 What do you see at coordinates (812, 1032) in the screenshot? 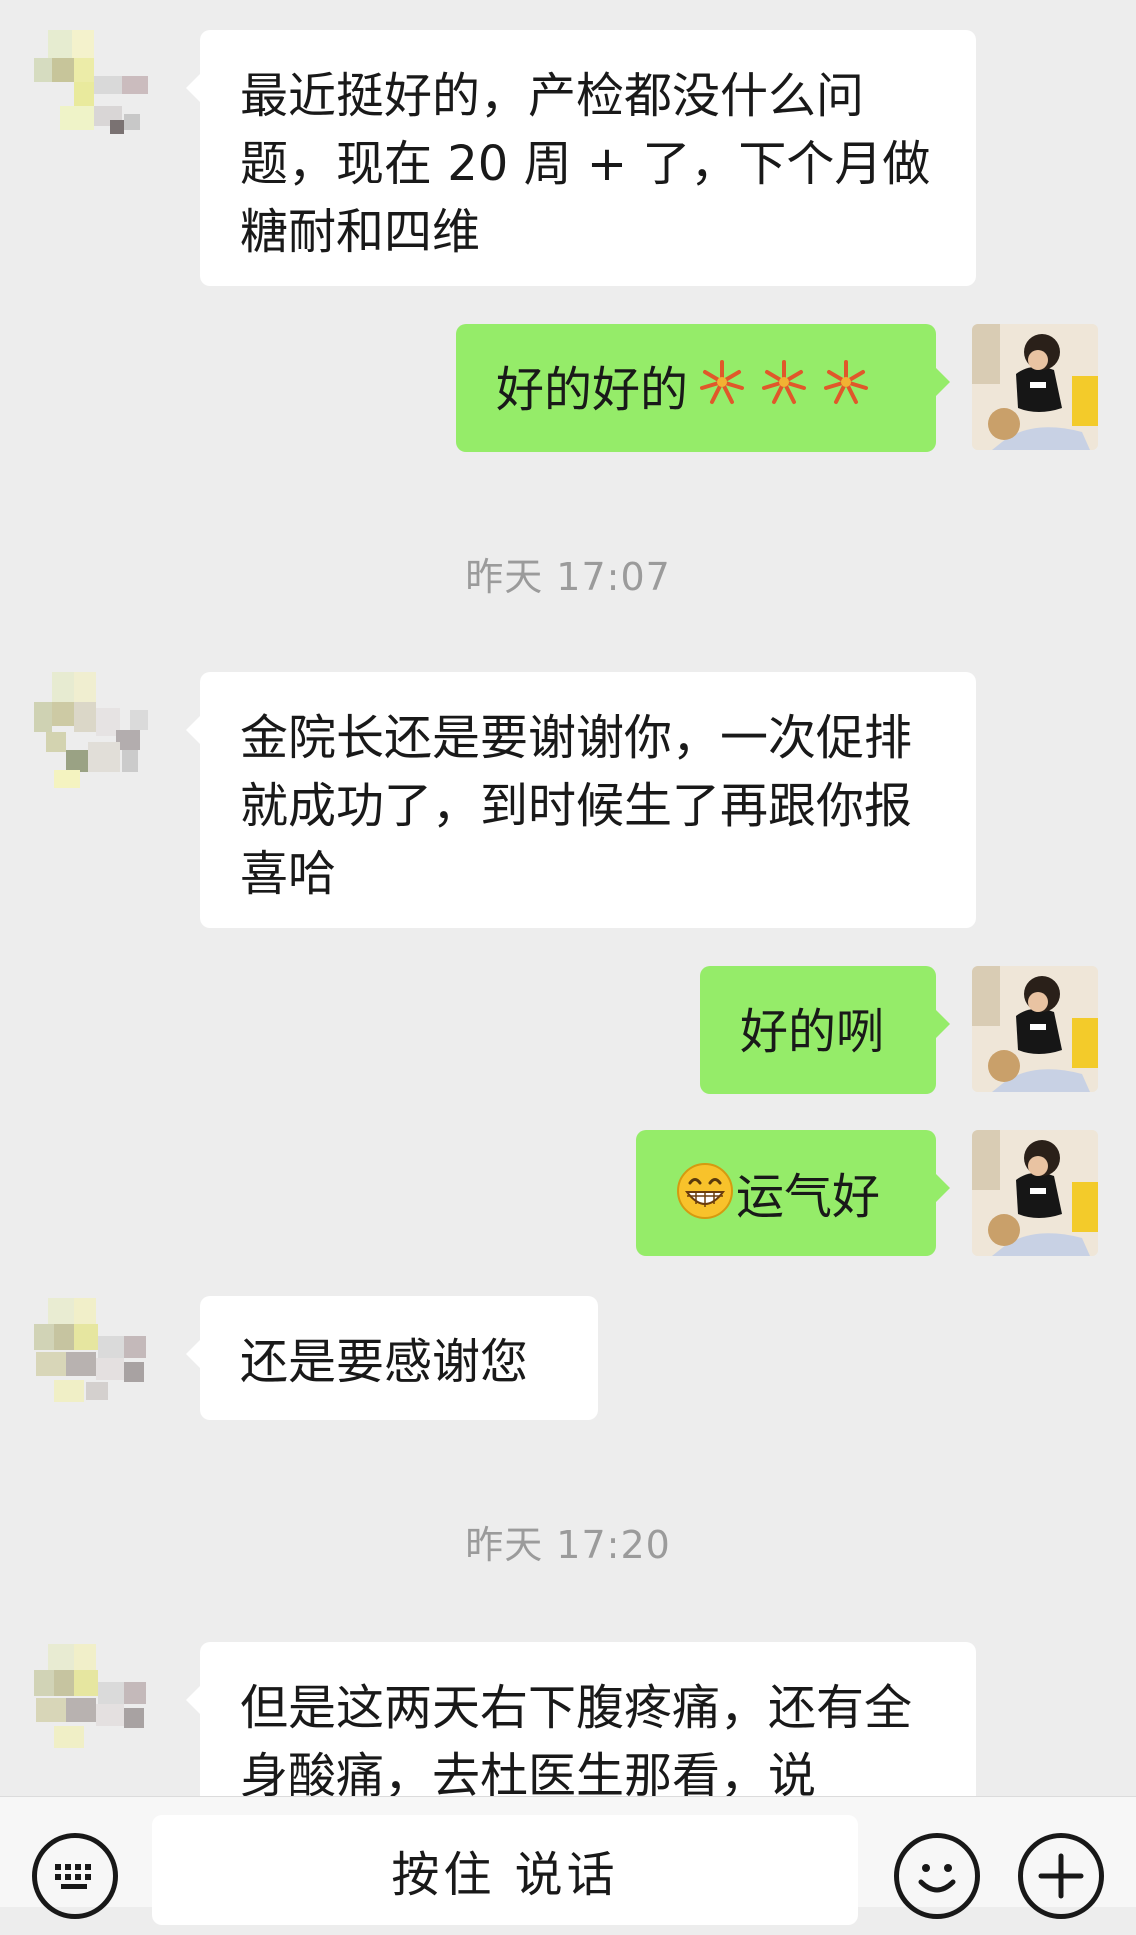
I see `message-text: 好的咧` at bounding box center [812, 1032].